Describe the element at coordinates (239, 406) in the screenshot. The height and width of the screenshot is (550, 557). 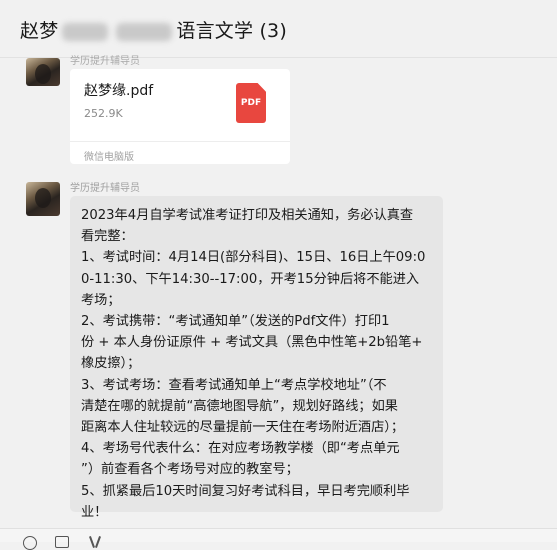
I see `message-line: 清楚在哪的就提前“高德地图导航”，规划好路线；如果` at that location.